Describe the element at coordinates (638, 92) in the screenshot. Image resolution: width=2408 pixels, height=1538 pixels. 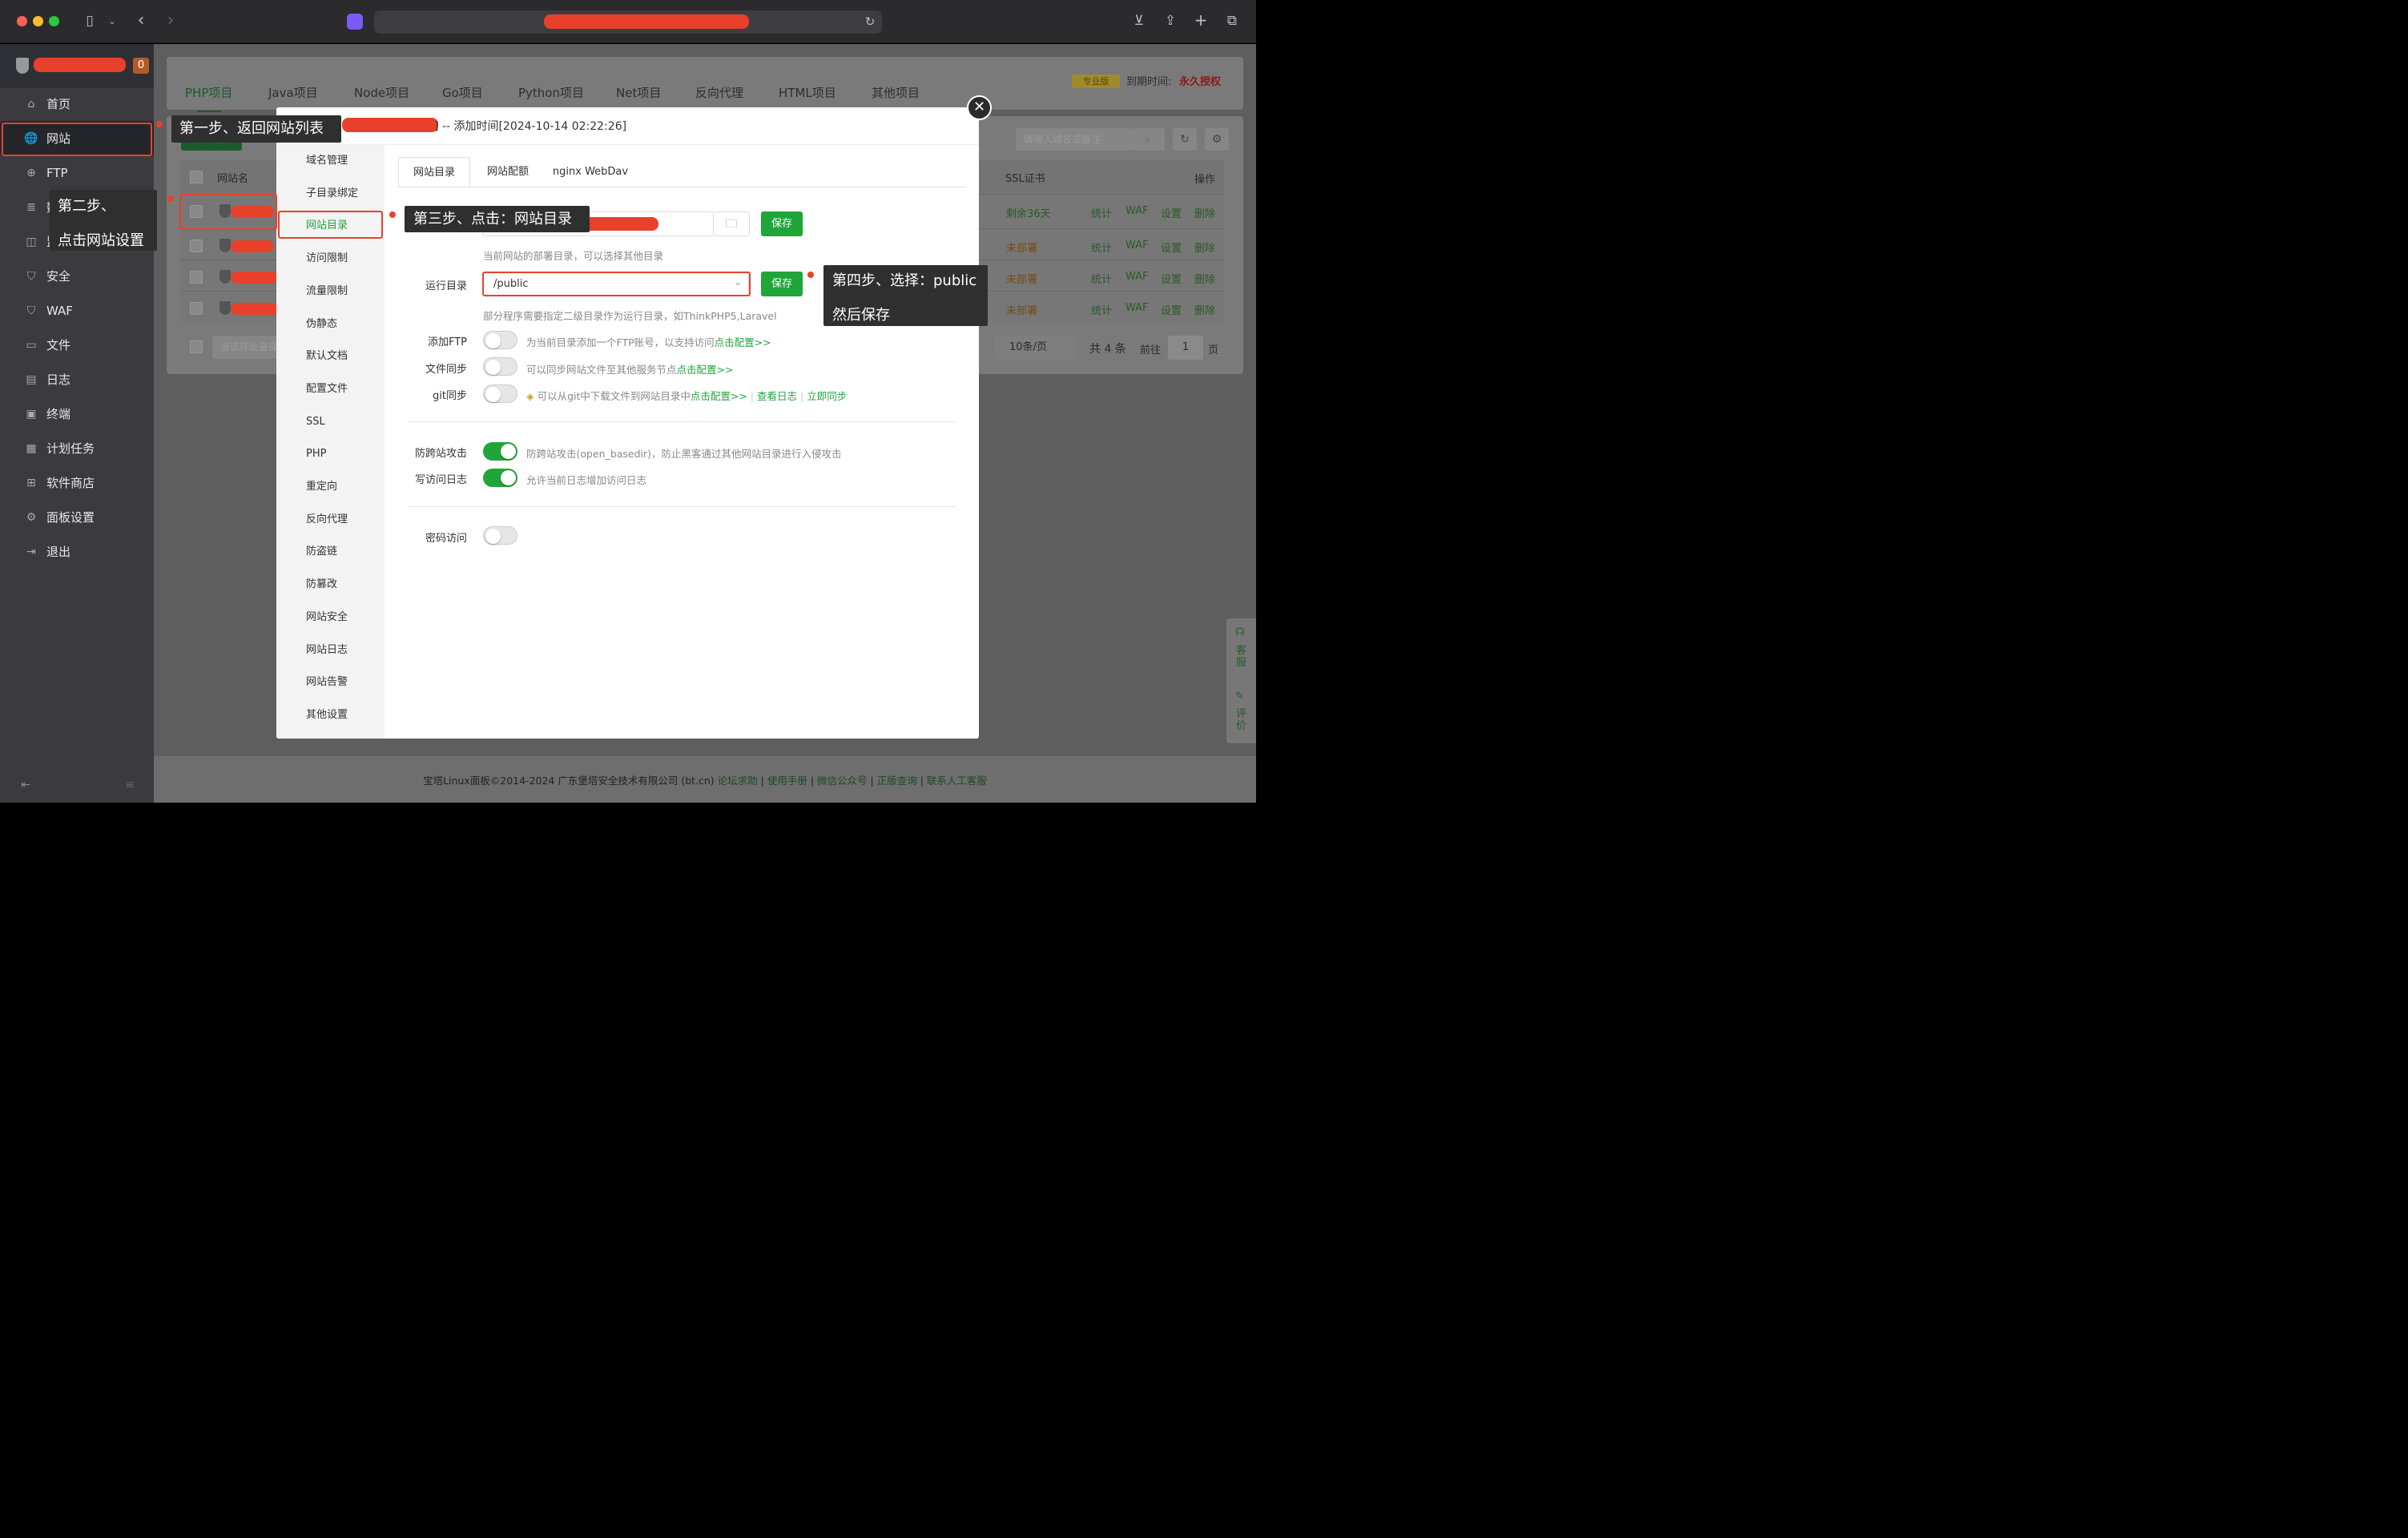
I see `project-tab-5: Net项目` at that location.